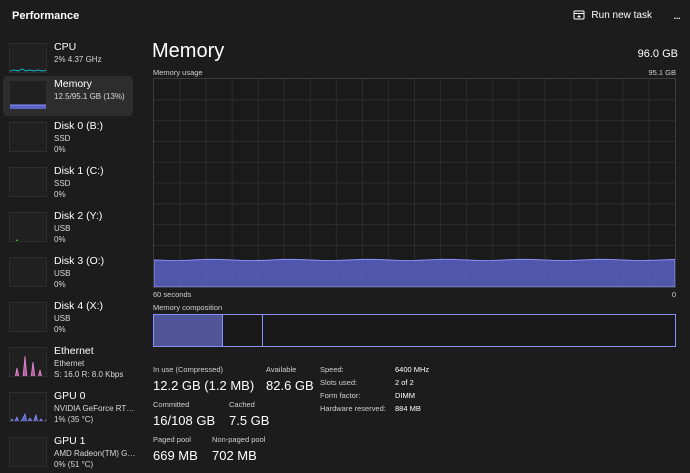  I want to click on stat-in-use: In use (Compressed) 12.2 GB (1.2 MB), so click(203, 379).